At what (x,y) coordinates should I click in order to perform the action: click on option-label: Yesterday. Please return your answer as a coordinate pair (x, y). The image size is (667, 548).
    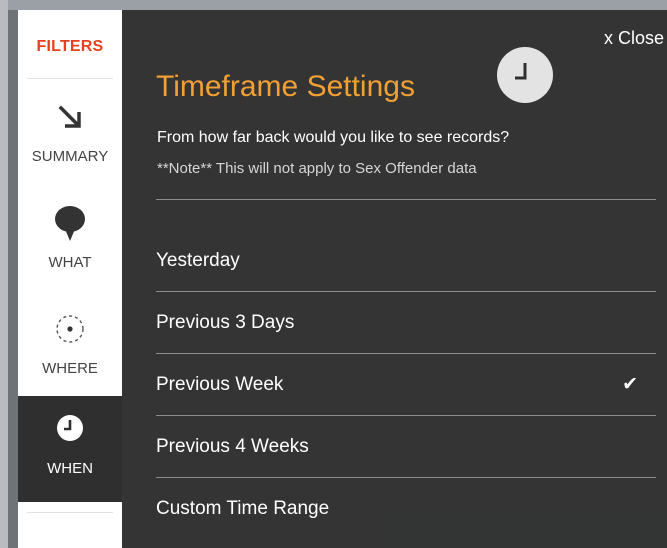
    Looking at the image, I should click on (198, 260).